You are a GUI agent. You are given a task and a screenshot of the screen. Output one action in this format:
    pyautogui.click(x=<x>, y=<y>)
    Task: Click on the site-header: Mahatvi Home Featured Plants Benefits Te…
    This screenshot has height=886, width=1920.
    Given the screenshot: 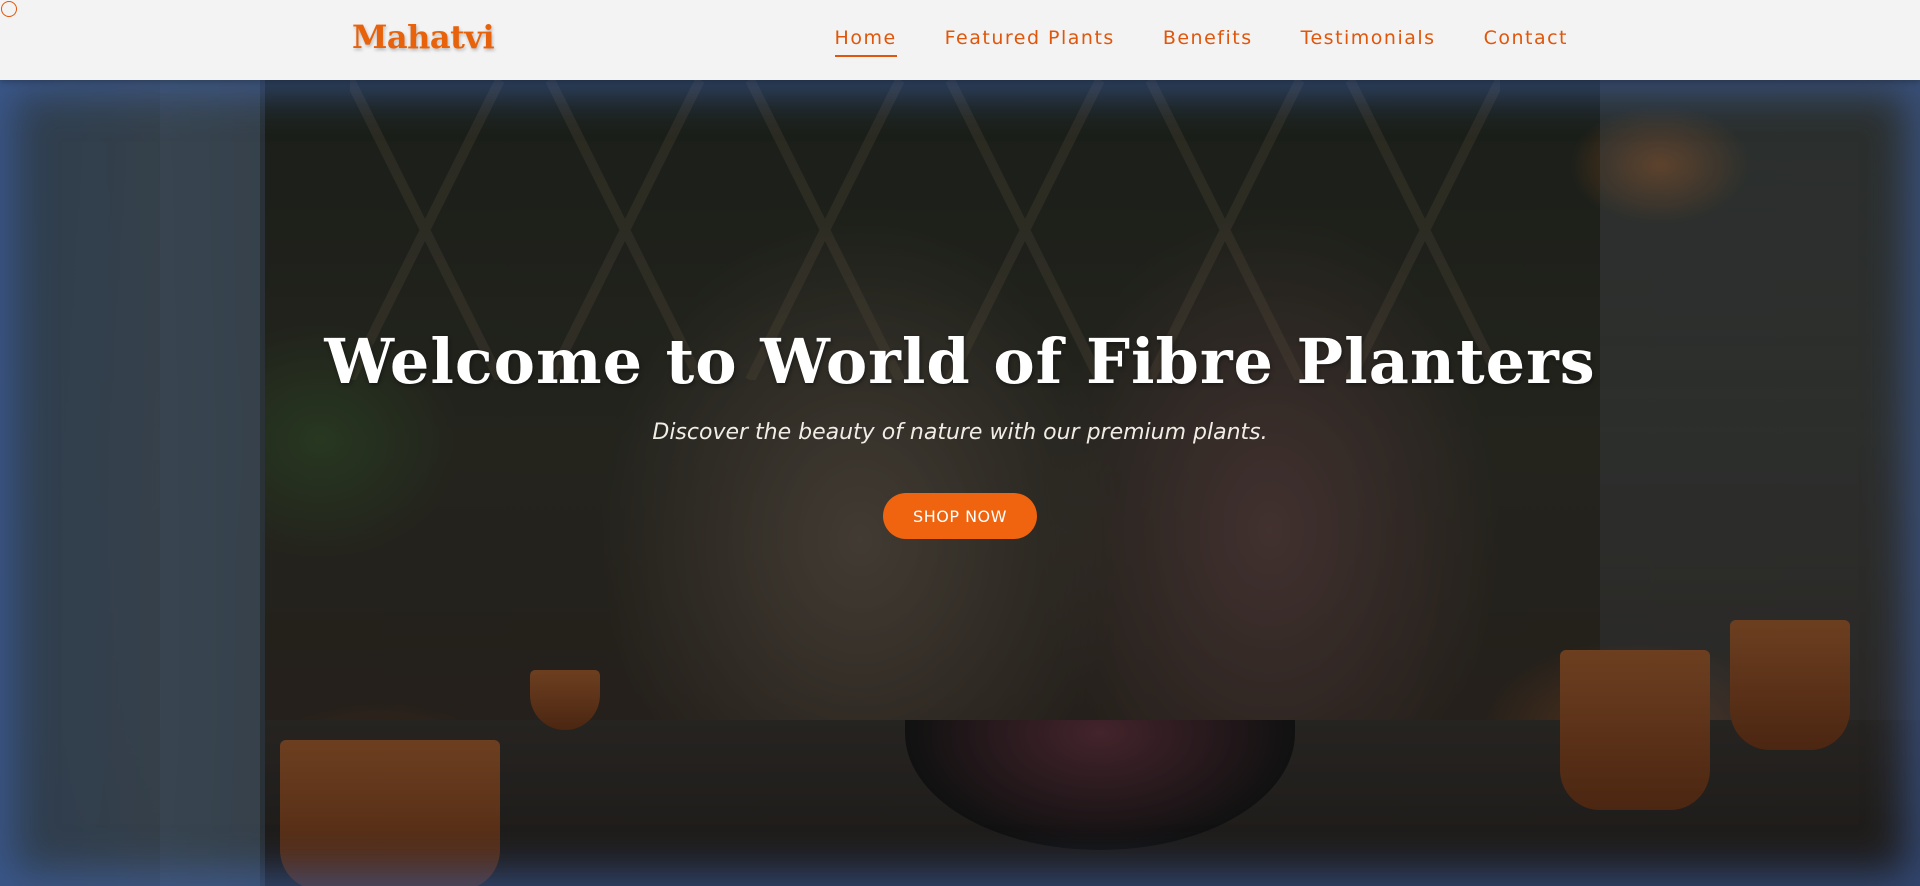 What is the action you would take?
    pyautogui.click(x=960, y=40)
    